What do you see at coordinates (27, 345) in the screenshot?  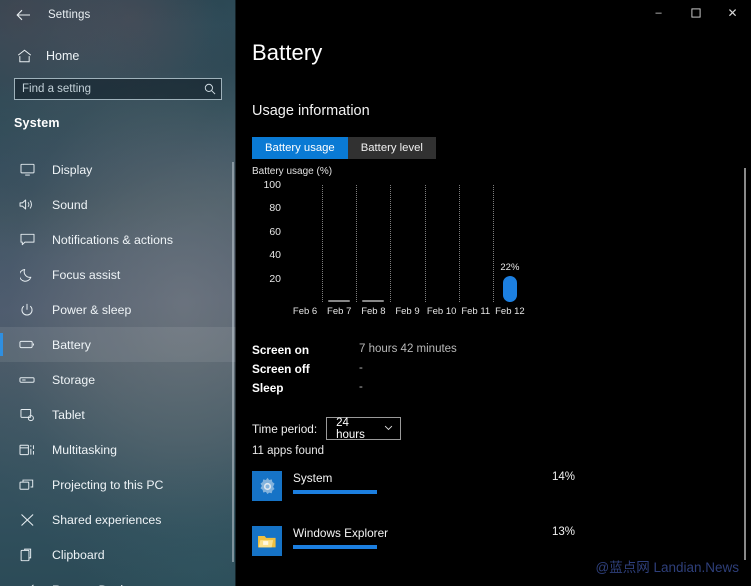 I see `battery-icon` at bounding box center [27, 345].